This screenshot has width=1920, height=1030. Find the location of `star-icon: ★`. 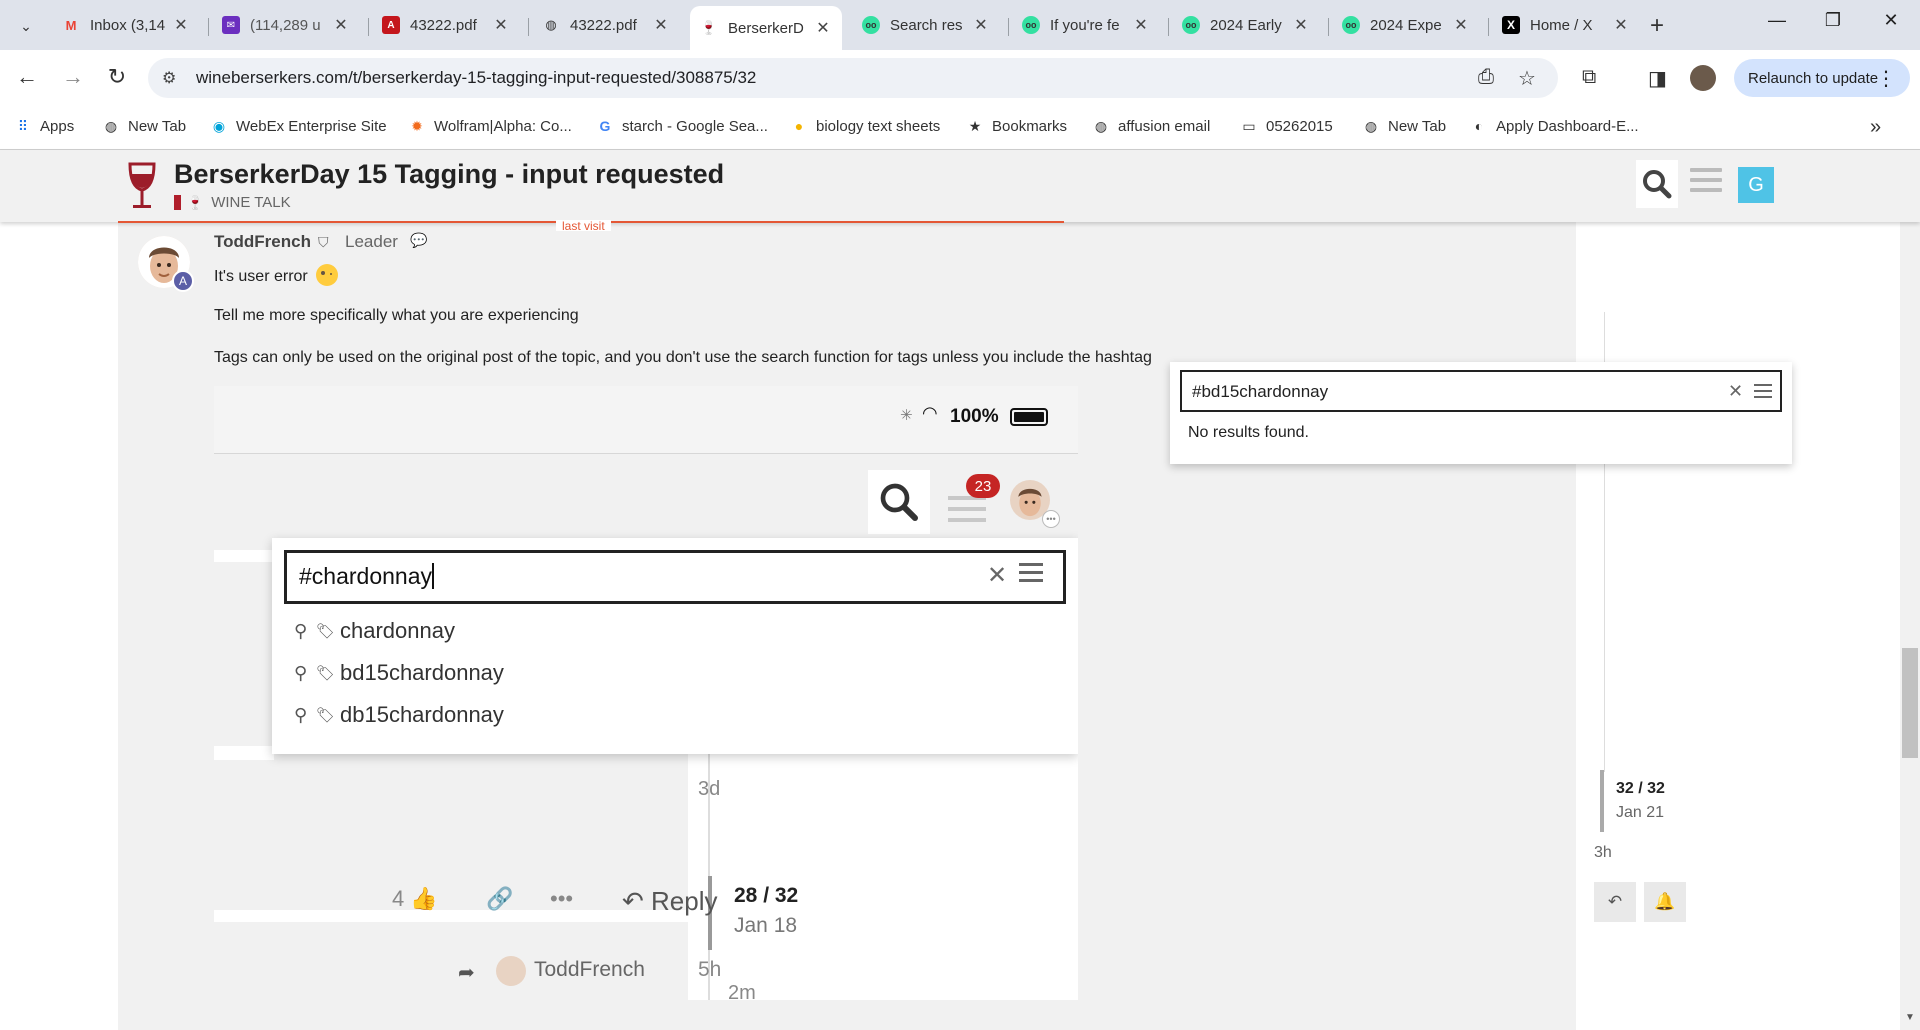

star-icon: ★ is located at coordinates (975, 125).